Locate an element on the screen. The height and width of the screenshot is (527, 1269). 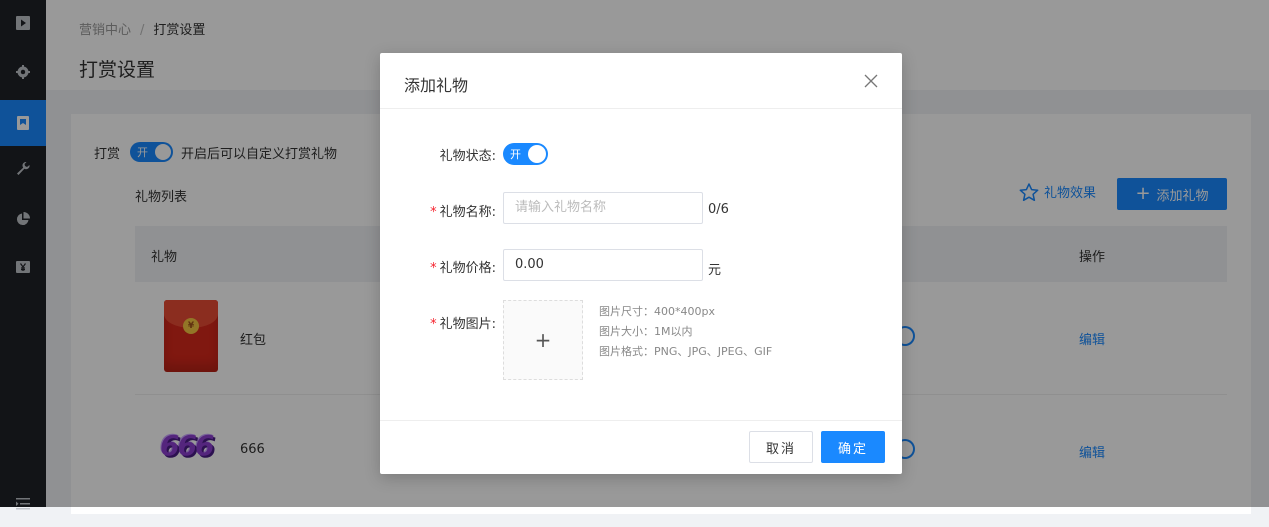
gift-price-input: 0.00 is located at coordinates (603, 265).